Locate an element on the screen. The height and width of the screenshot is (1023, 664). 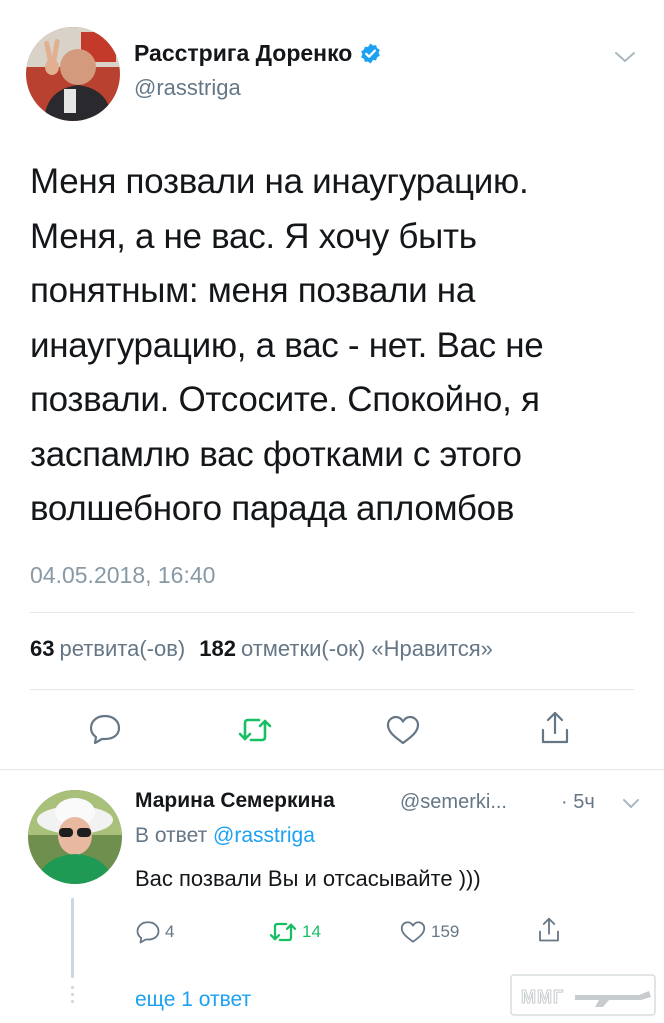
reply-share-button is located at coordinates (549, 930).